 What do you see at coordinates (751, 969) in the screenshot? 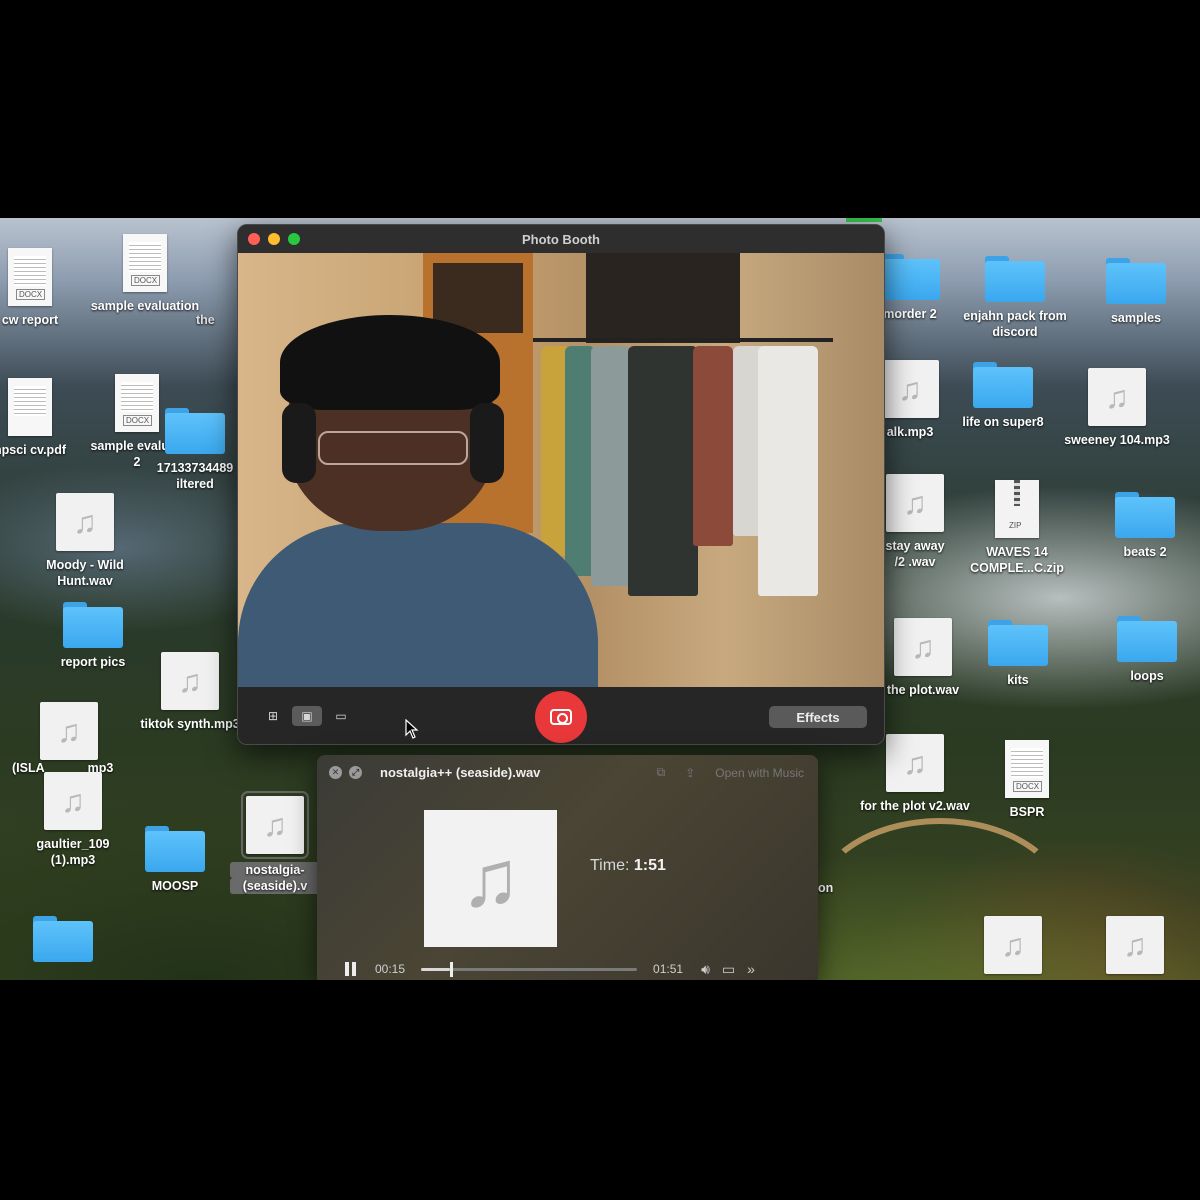
I see `more-icon: »` at bounding box center [751, 969].